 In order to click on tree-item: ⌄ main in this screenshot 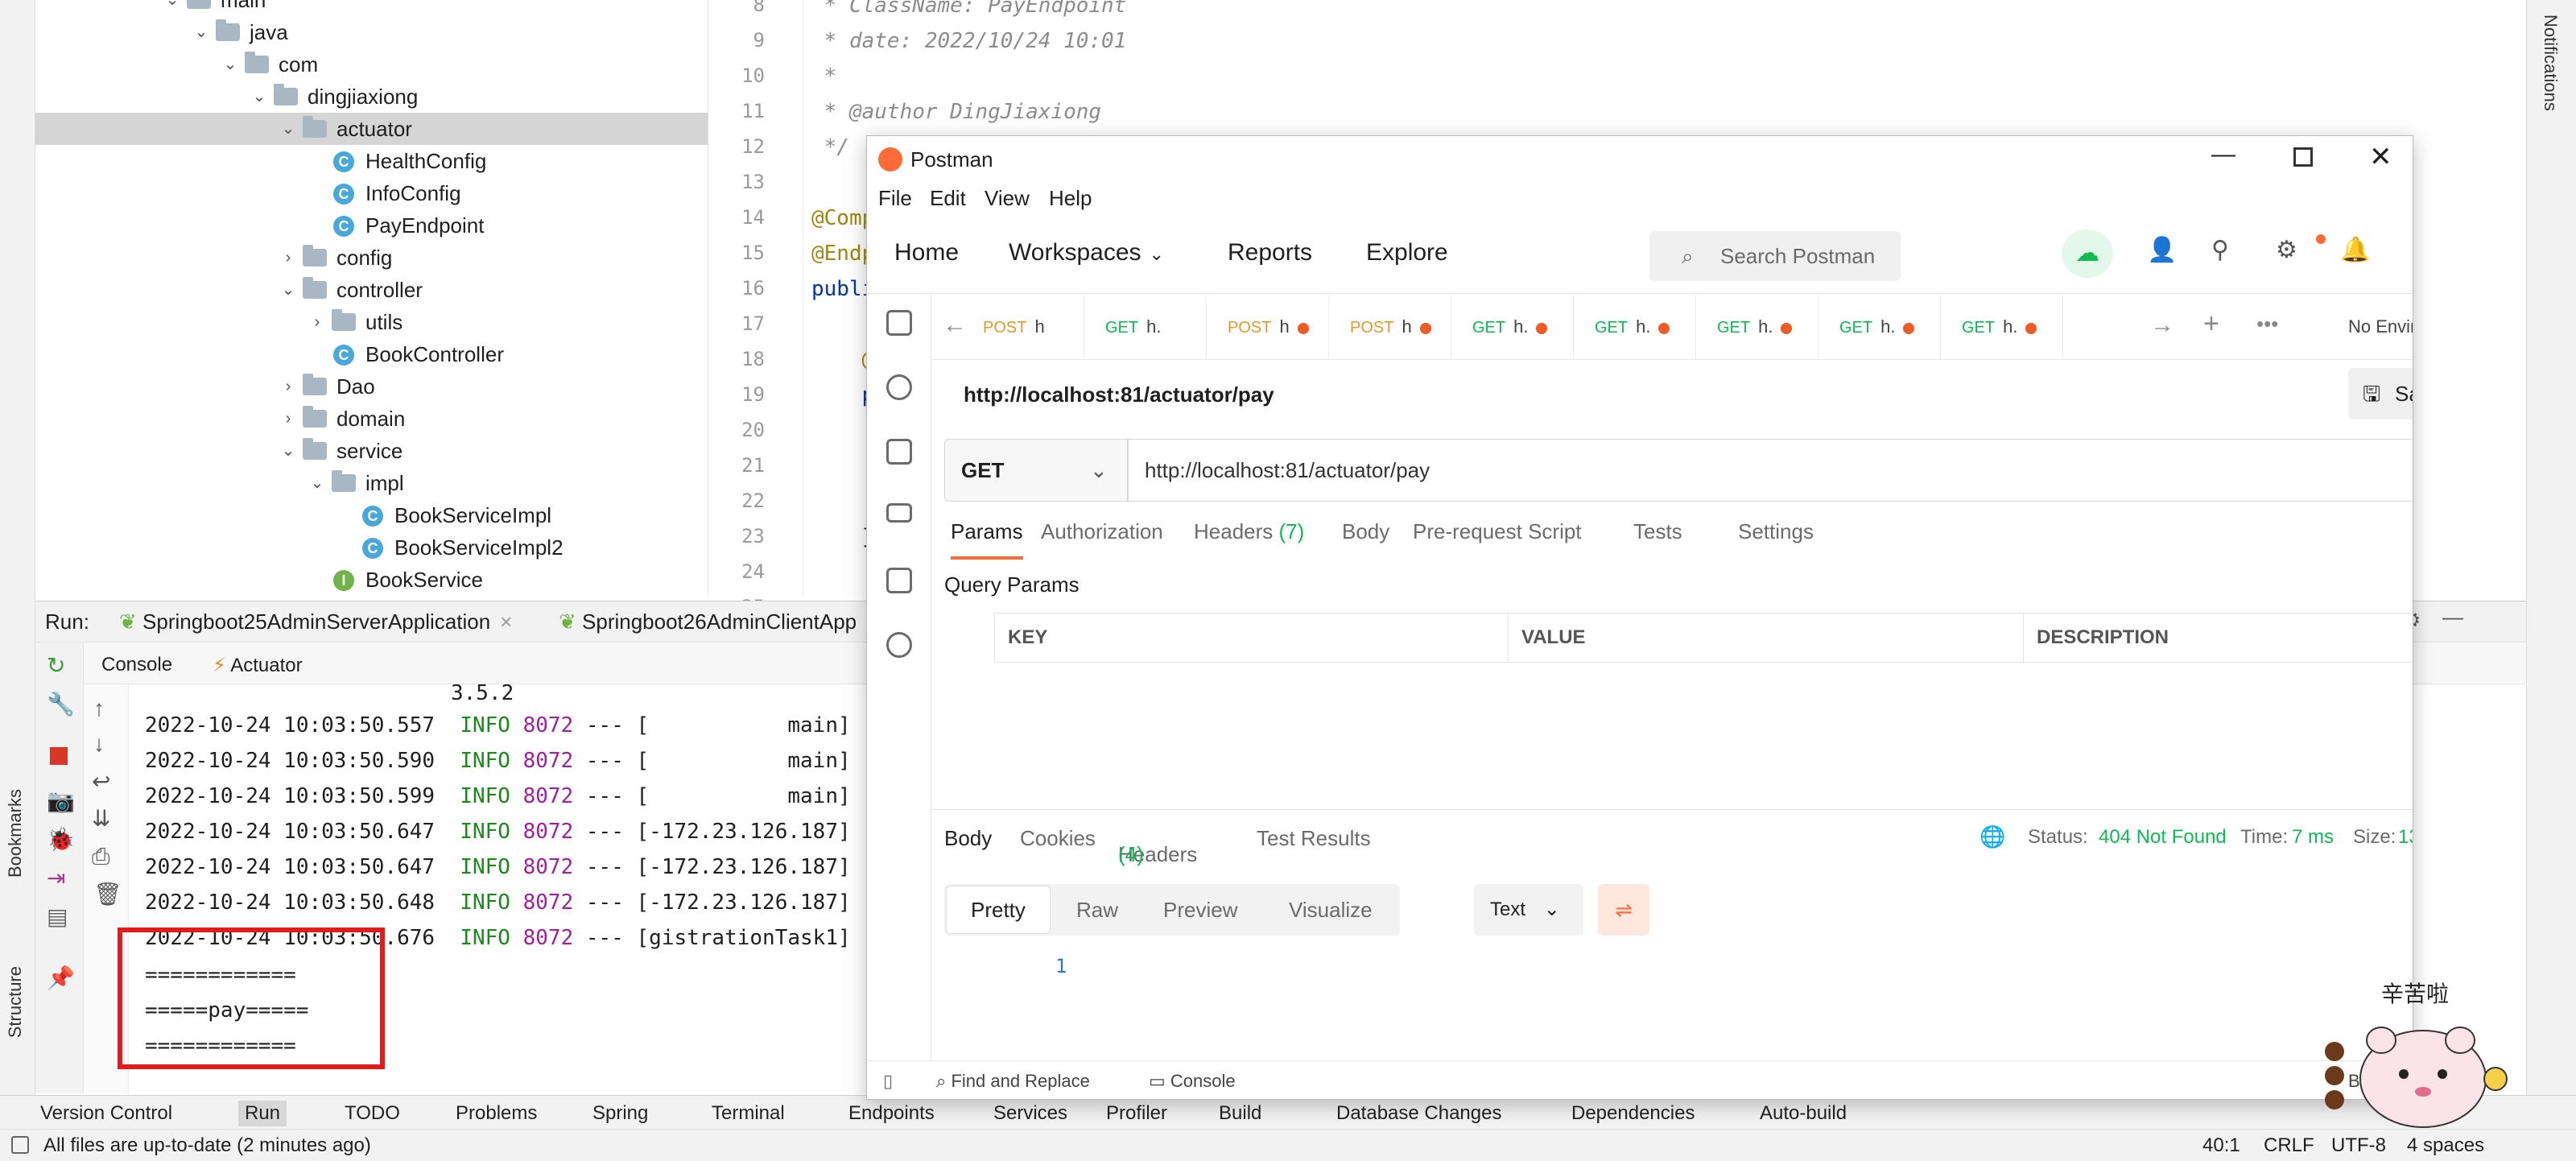, I will do `click(371, 8)`.